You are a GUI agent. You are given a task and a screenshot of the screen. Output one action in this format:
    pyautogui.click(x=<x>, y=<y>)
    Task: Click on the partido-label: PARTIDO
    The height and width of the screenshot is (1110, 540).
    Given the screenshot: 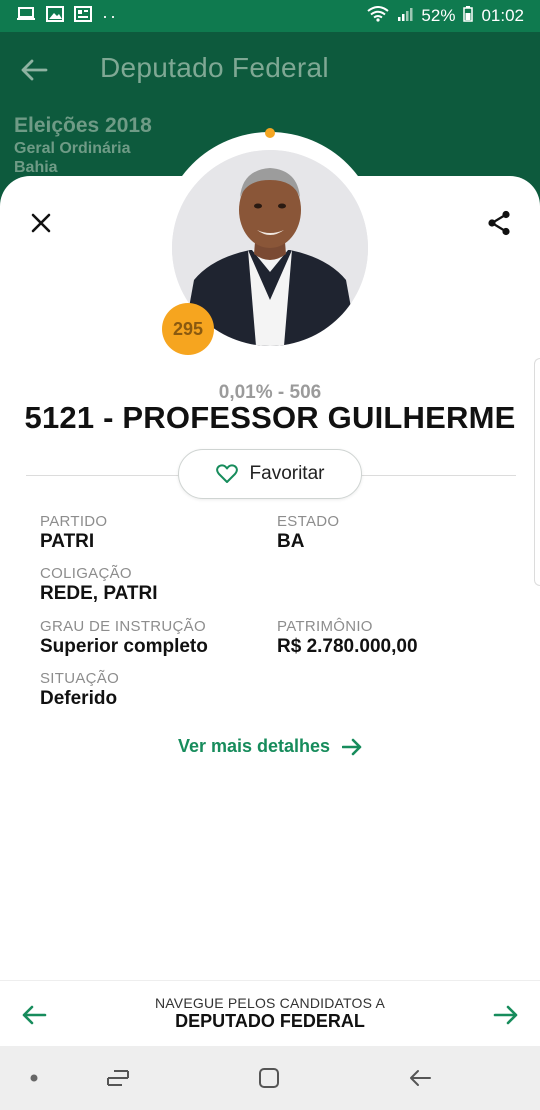 What is the action you would take?
    pyautogui.click(x=74, y=521)
    